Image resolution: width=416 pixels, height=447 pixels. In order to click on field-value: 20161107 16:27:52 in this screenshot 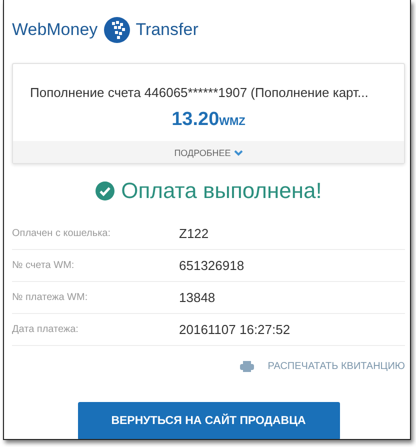, I will do `click(234, 329)`.